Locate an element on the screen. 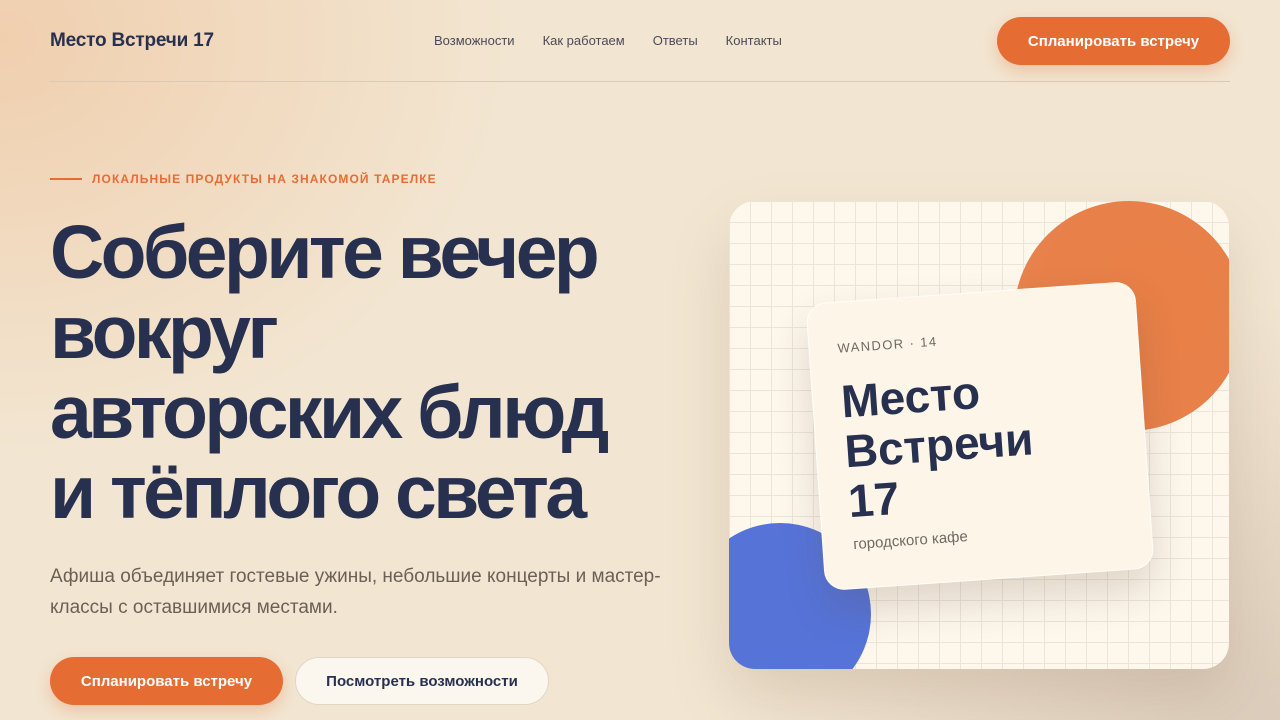 The height and width of the screenshot is (720, 1280). eyebrow-text: ЛОКАЛЬНЫЕ ПРОДУКТЫ НА ЗНАКОМОЙ ТАРЕЛКЕ is located at coordinates (264, 179).